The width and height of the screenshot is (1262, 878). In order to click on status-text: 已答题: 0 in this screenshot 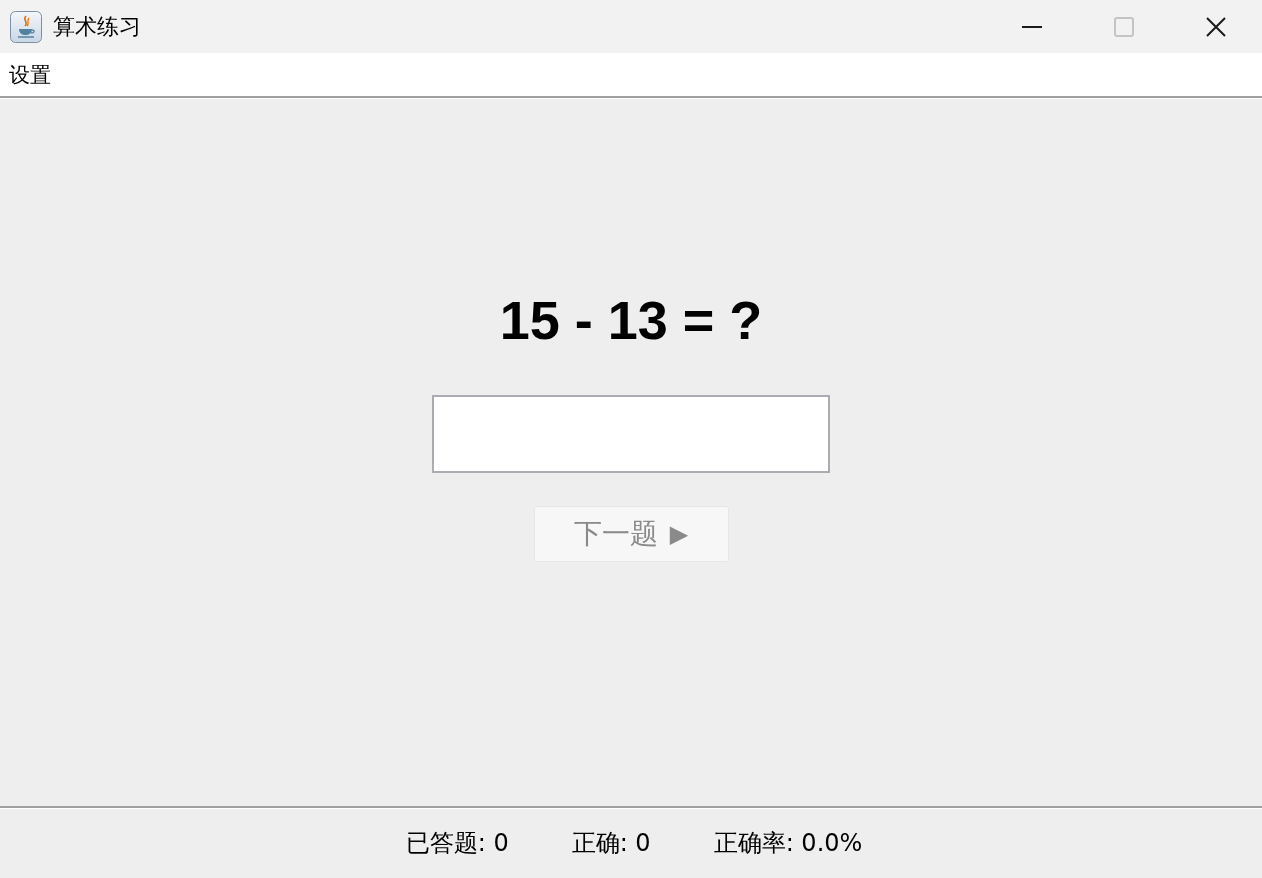, I will do `click(457, 843)`.